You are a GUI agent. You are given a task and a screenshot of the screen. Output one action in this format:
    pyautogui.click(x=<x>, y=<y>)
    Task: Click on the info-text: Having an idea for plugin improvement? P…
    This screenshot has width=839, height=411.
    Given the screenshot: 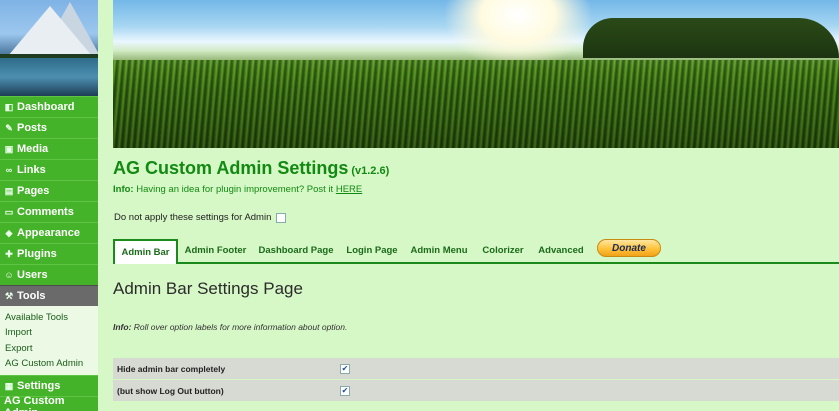 What is the action you would take?
    pyautogui.click(x=235, y=189)
    